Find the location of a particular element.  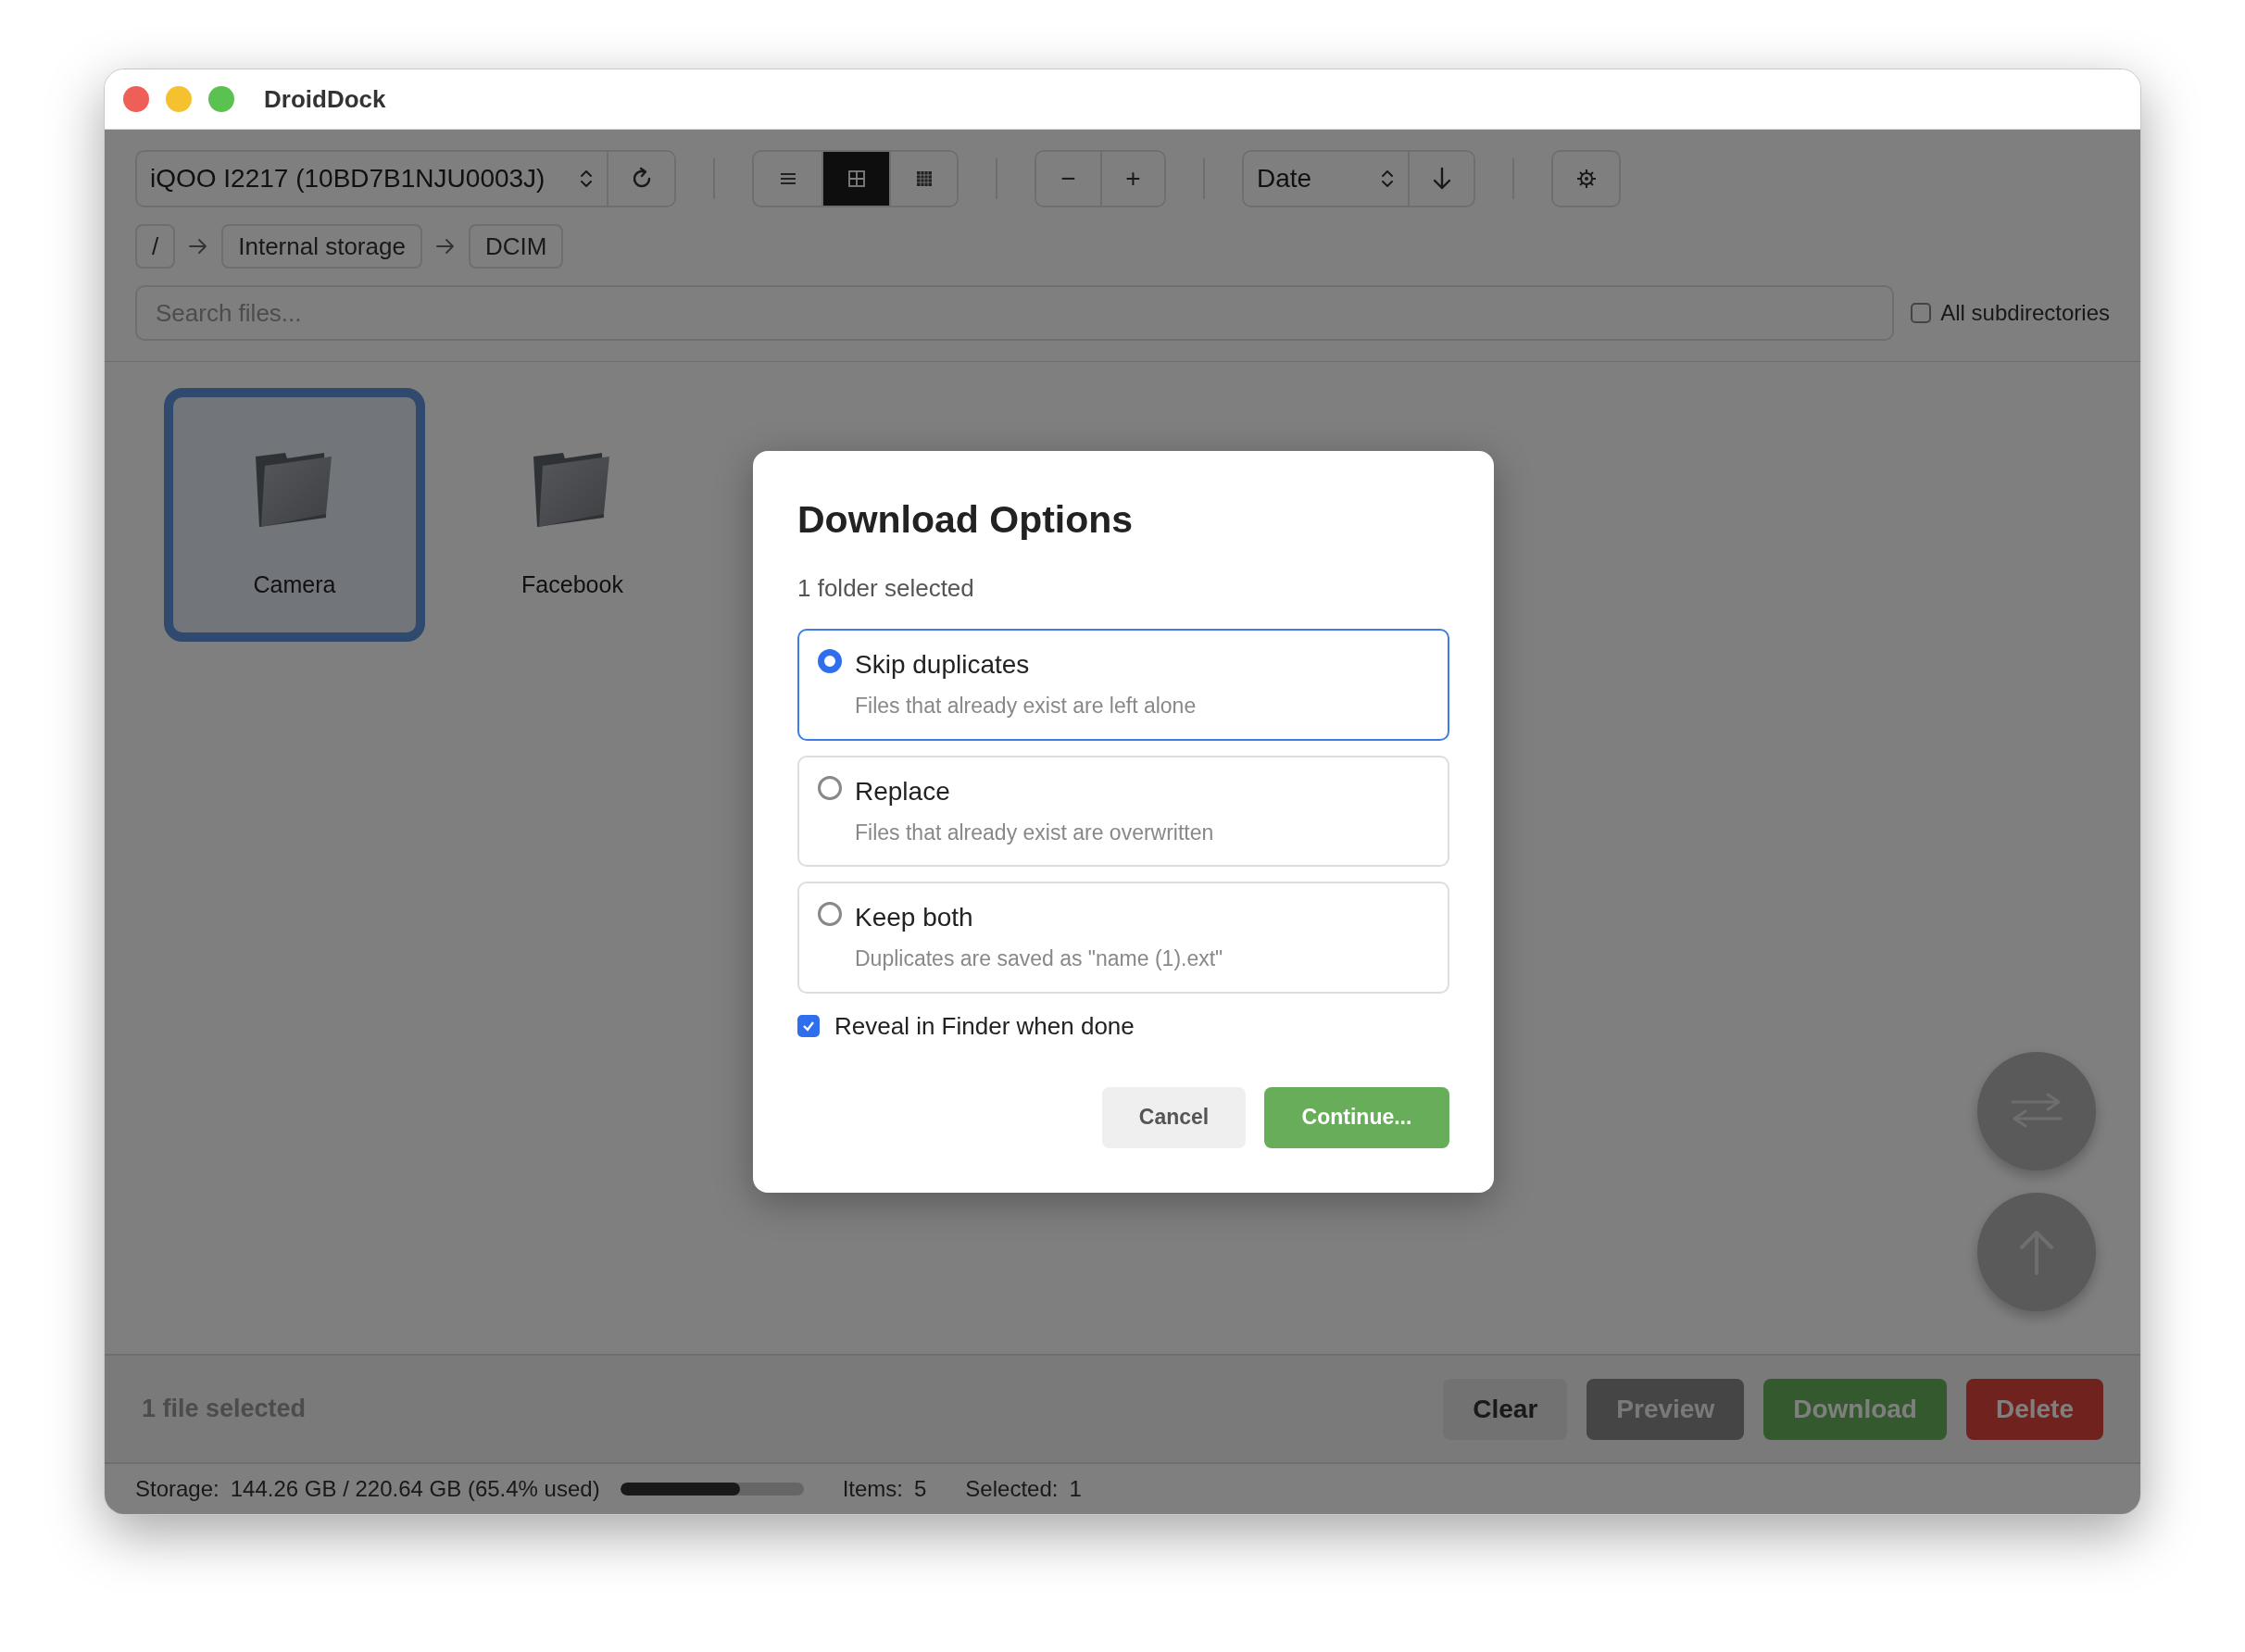

option-label: Keep both is located at coordinates (915, 918).